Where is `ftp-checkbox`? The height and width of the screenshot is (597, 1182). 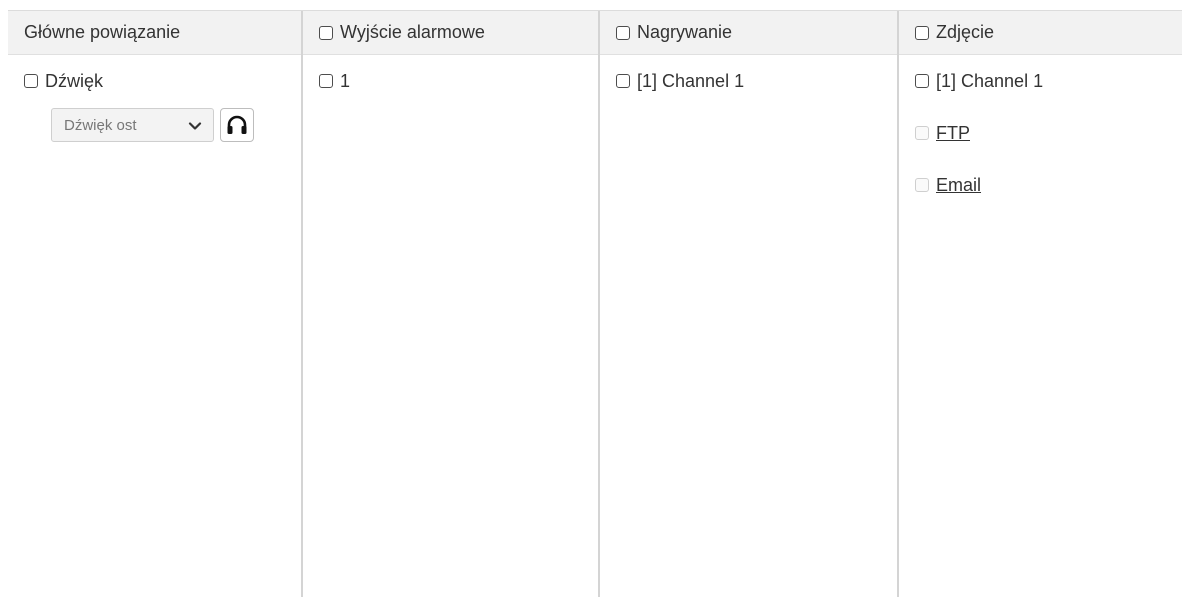 ftp-checkbox is located at coordinates (922, 133).